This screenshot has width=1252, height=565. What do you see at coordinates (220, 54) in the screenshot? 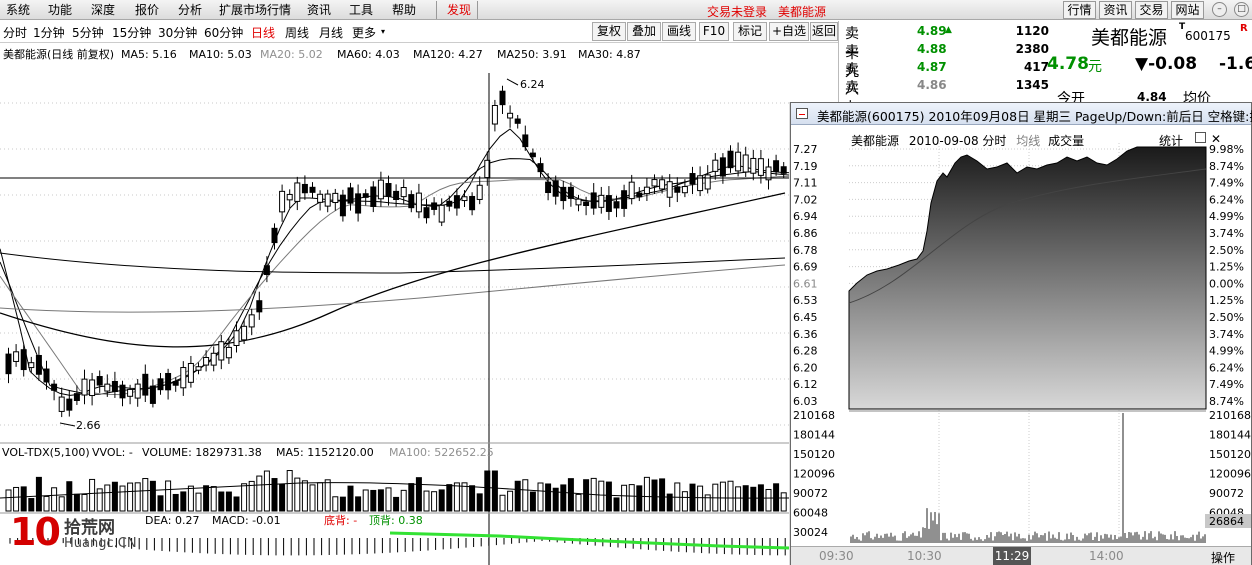
I see `ma10-label: MA10: 5.03` at bounding box center [220, 54].